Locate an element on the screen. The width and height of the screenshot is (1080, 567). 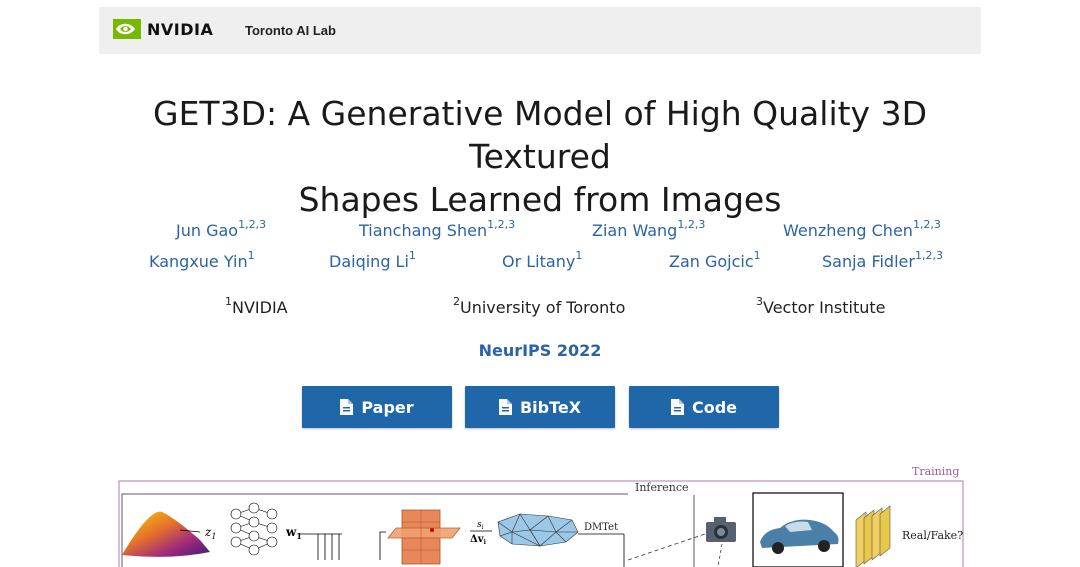
code-button-label: Code is located at coordinates (714, 407).